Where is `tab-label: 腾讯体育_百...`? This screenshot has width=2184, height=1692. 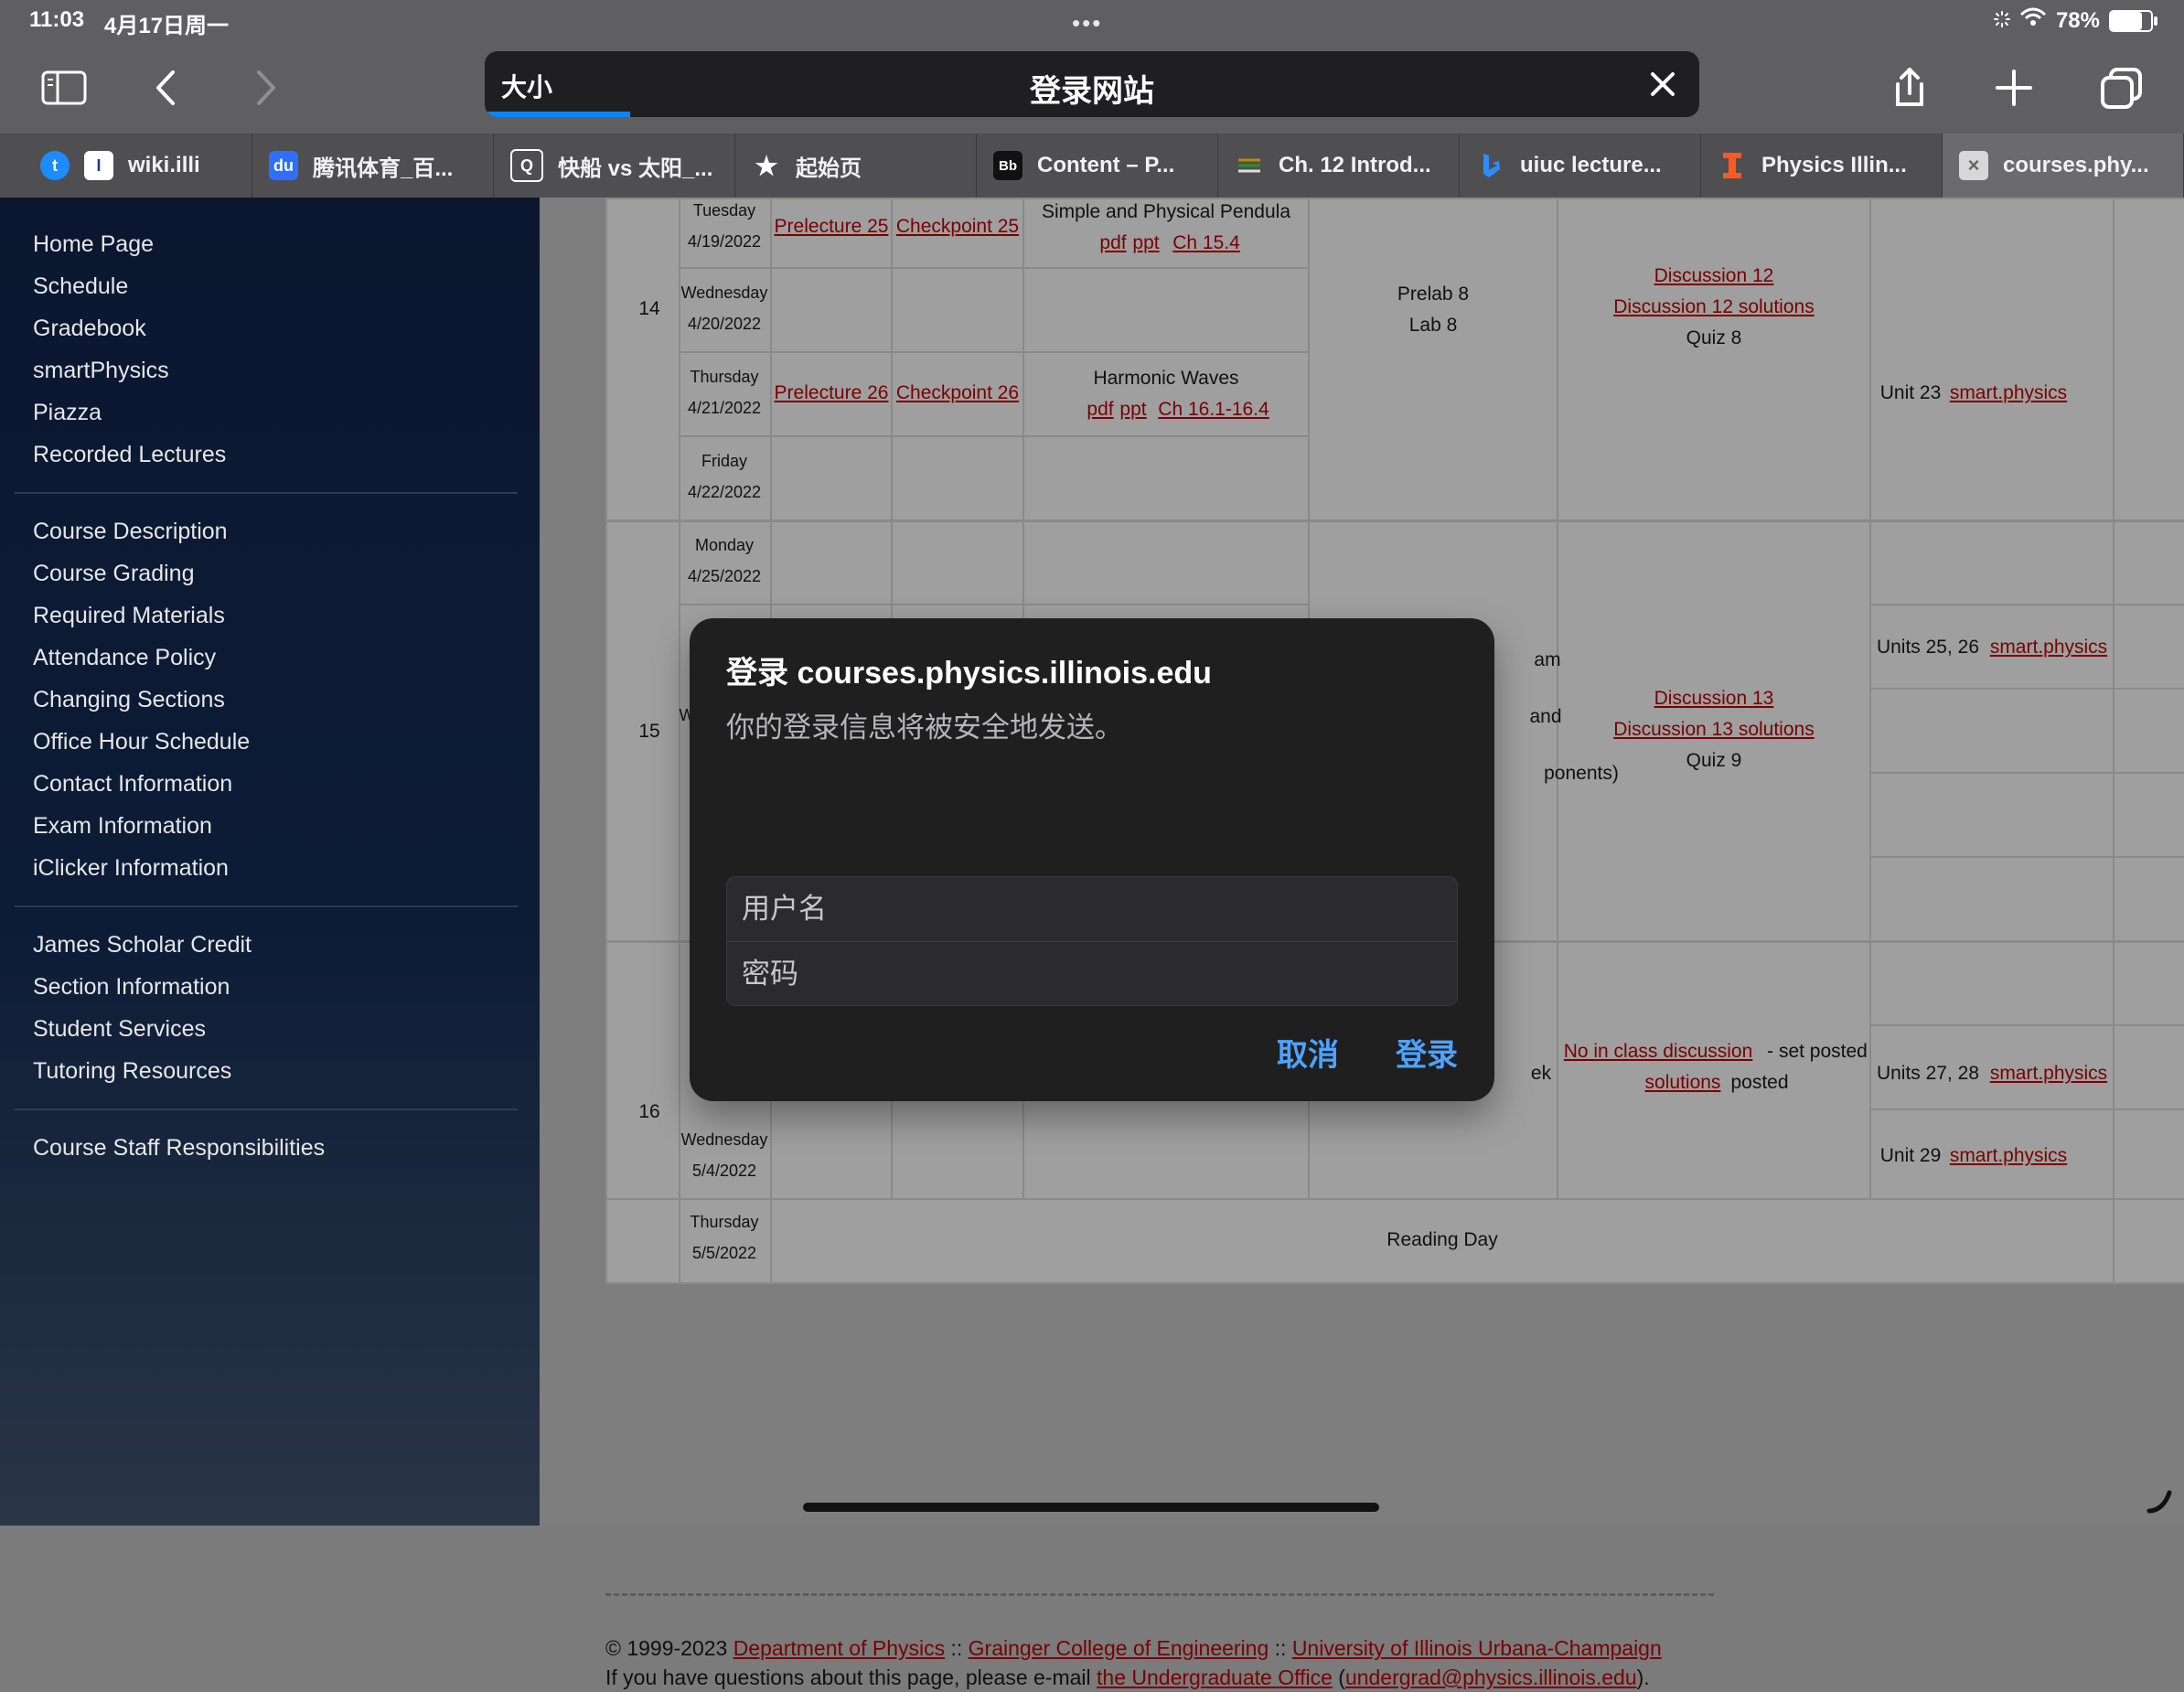
tab-label: 腾讯体育_百... is located at coordinates (383, 168).